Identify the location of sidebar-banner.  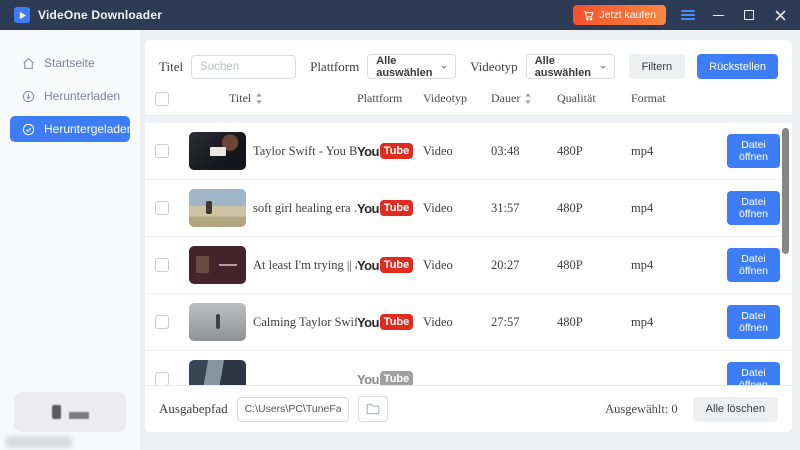
(70, 412).